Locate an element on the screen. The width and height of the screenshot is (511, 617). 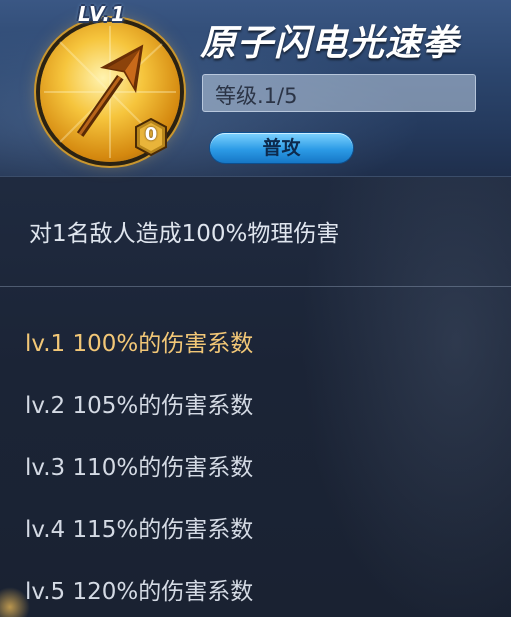
usage-count: 0 is located at coordinates (151, 134).